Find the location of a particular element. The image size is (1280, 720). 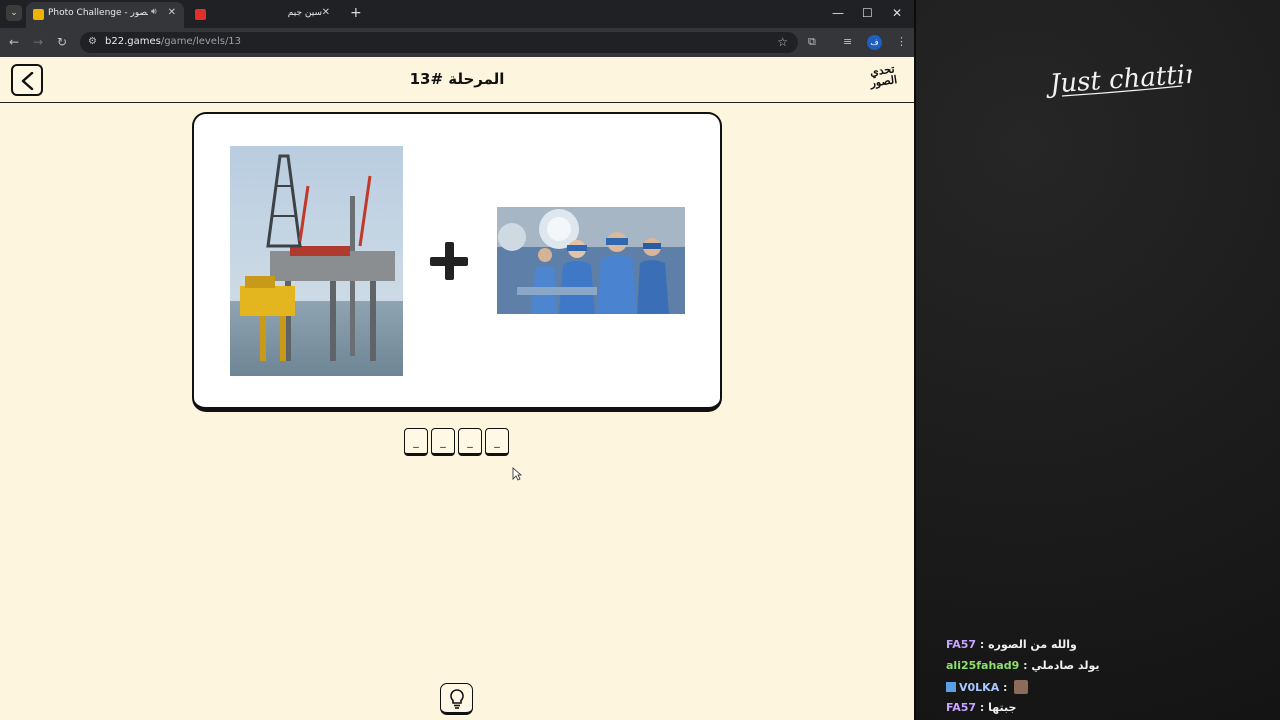

chat-text: والله من الصوره is located at coordinates (1032, 644).